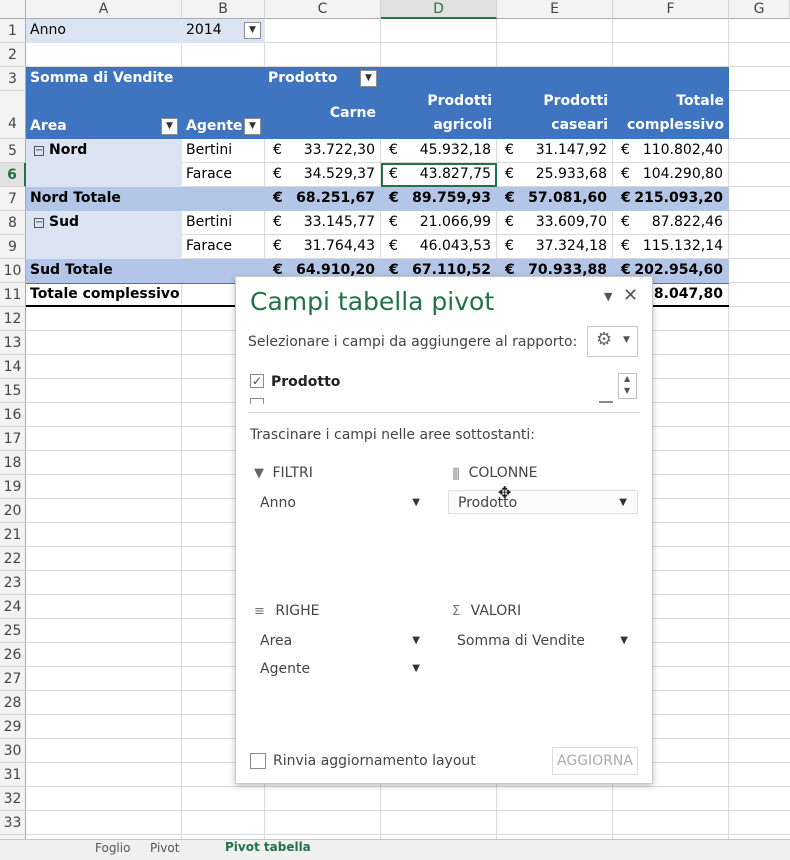  Describe the element at coordinates (13, 391) in the screenshot. I see `row-header-15: 15` at that location.